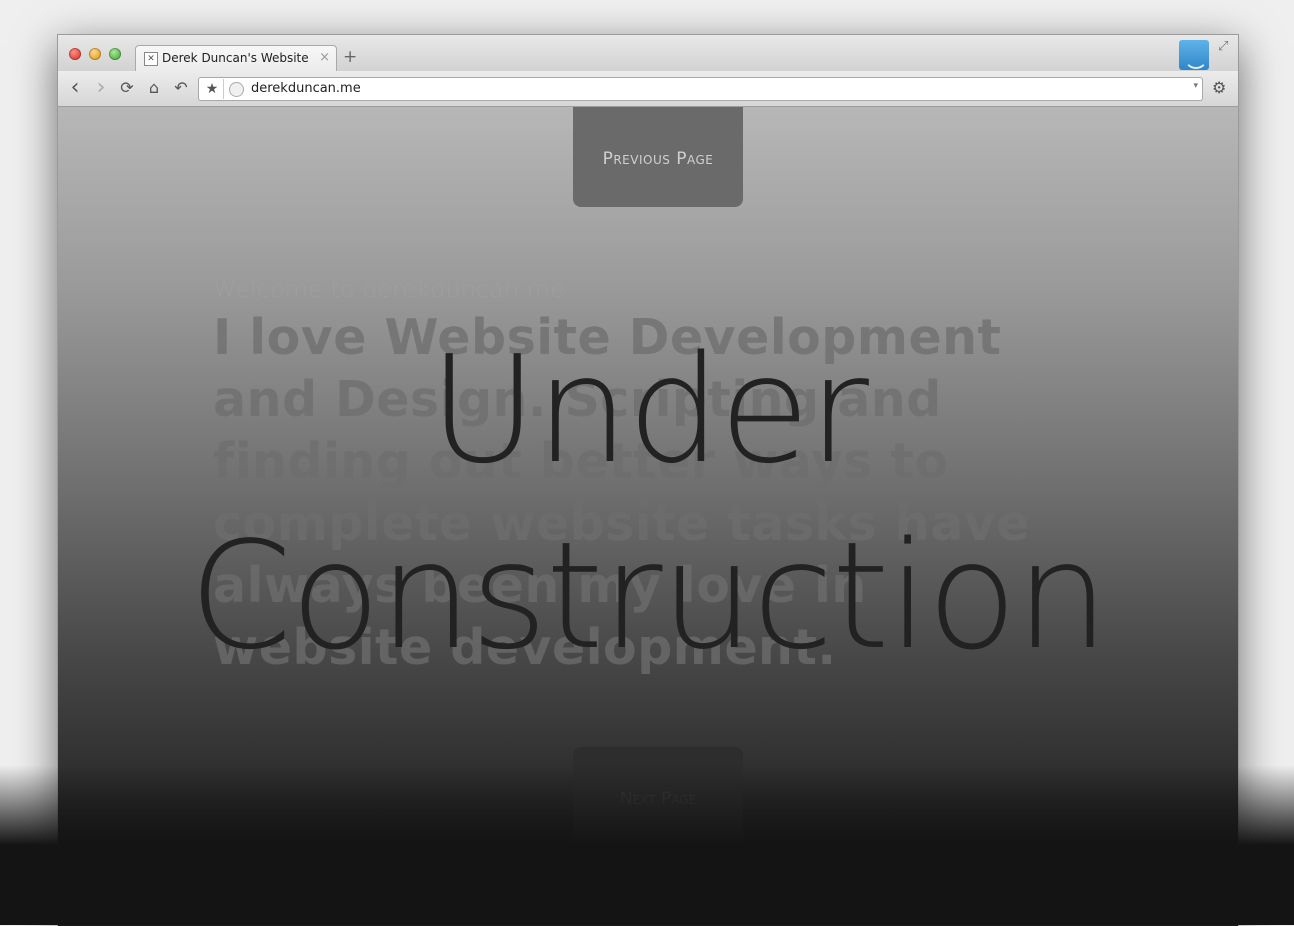 The height and width of the screenshot is (926, 1294). What do you see at coordinates (95, 54) in the screenshot?
I see `minimize-window-button` at bounding box center [95, 54].